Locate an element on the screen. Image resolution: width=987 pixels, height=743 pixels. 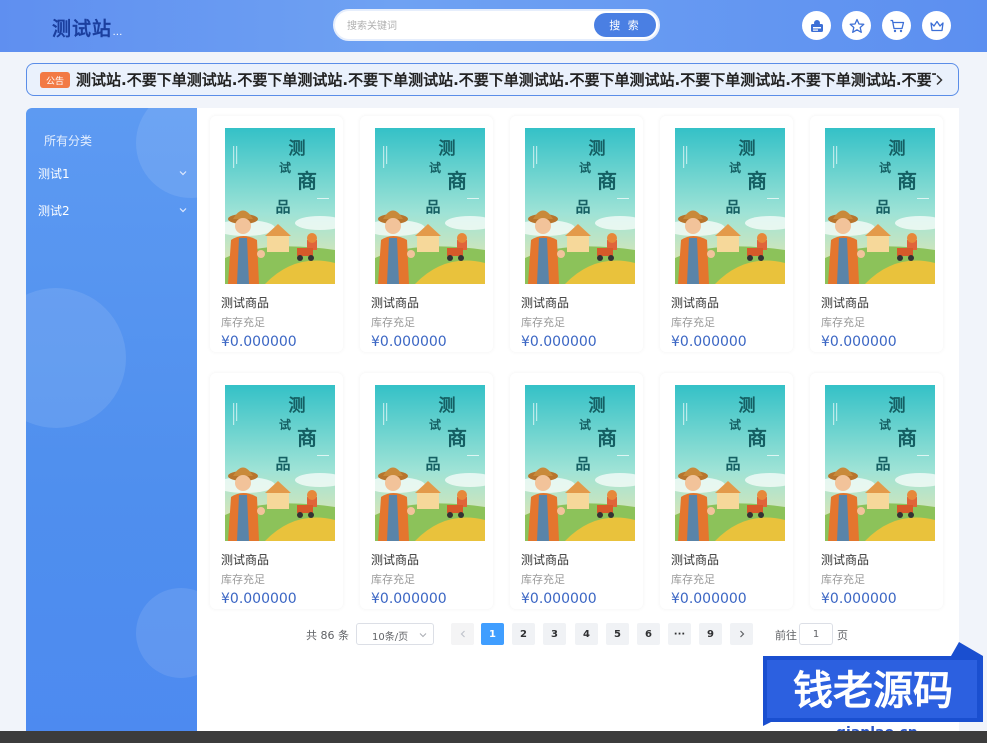
search-input is located at coordinates (467, 26).